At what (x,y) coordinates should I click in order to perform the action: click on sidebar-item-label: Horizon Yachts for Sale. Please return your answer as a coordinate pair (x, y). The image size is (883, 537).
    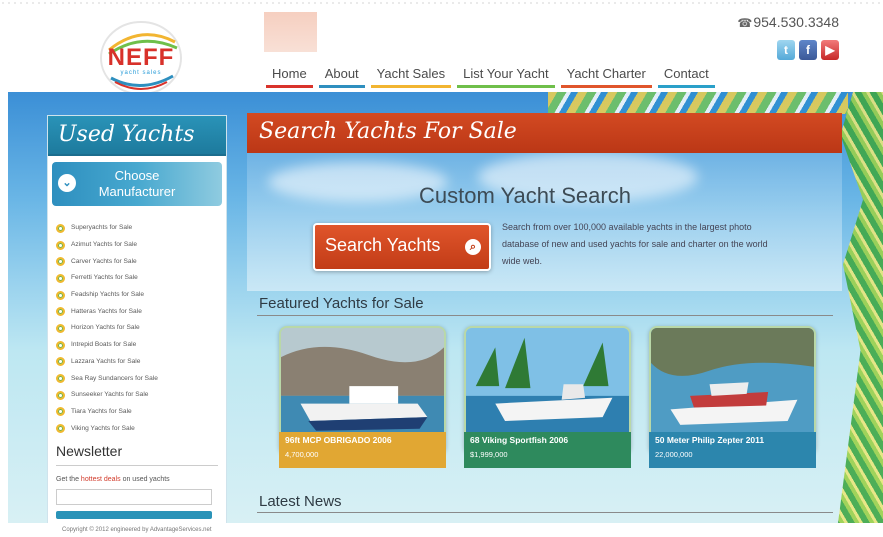
    Looking at the image, I should click on (105, 328).